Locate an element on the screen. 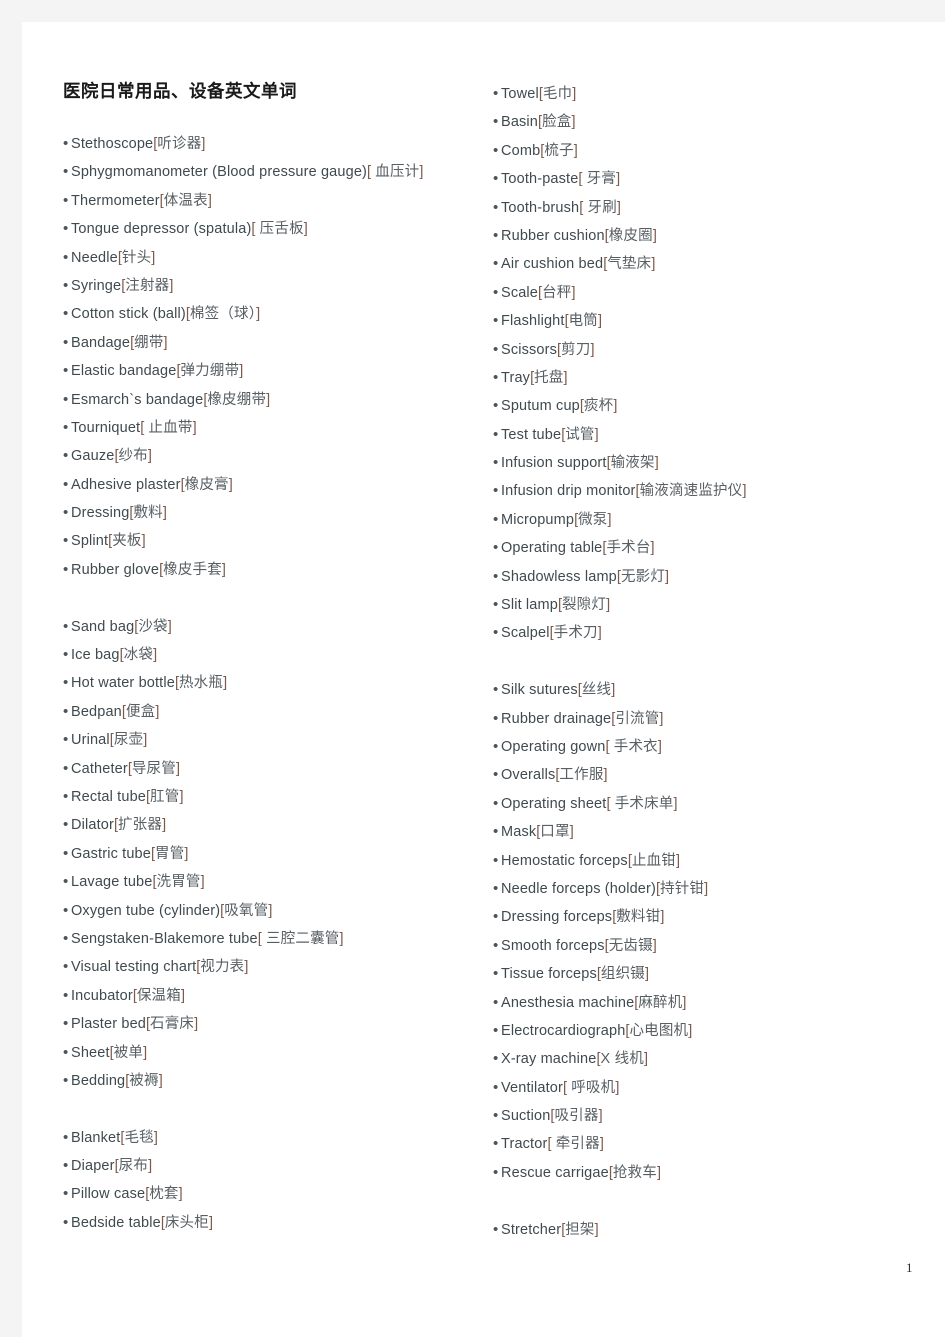 The width and height of the screenshot is (945, 1337). vocabulary-entry: • Gastric tube[胃管] is located at coordinates (278, 854).